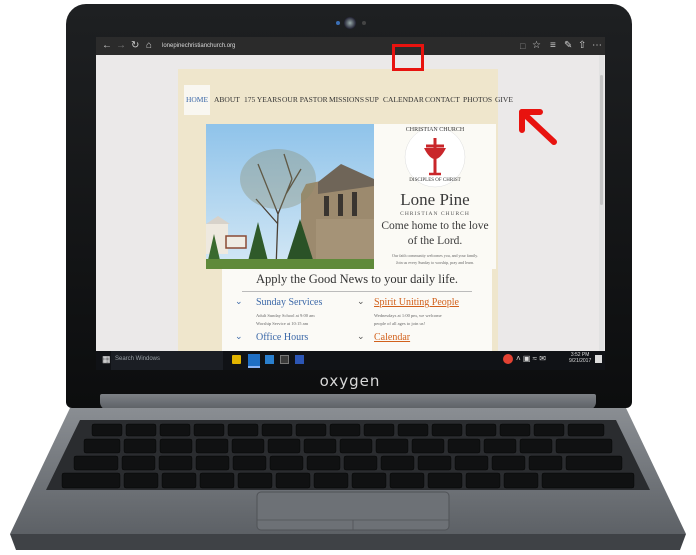 The image size is (696, 555). Describe the element at coordinates (357, 291) in the screenshot. I see `heading-divider` at that location.